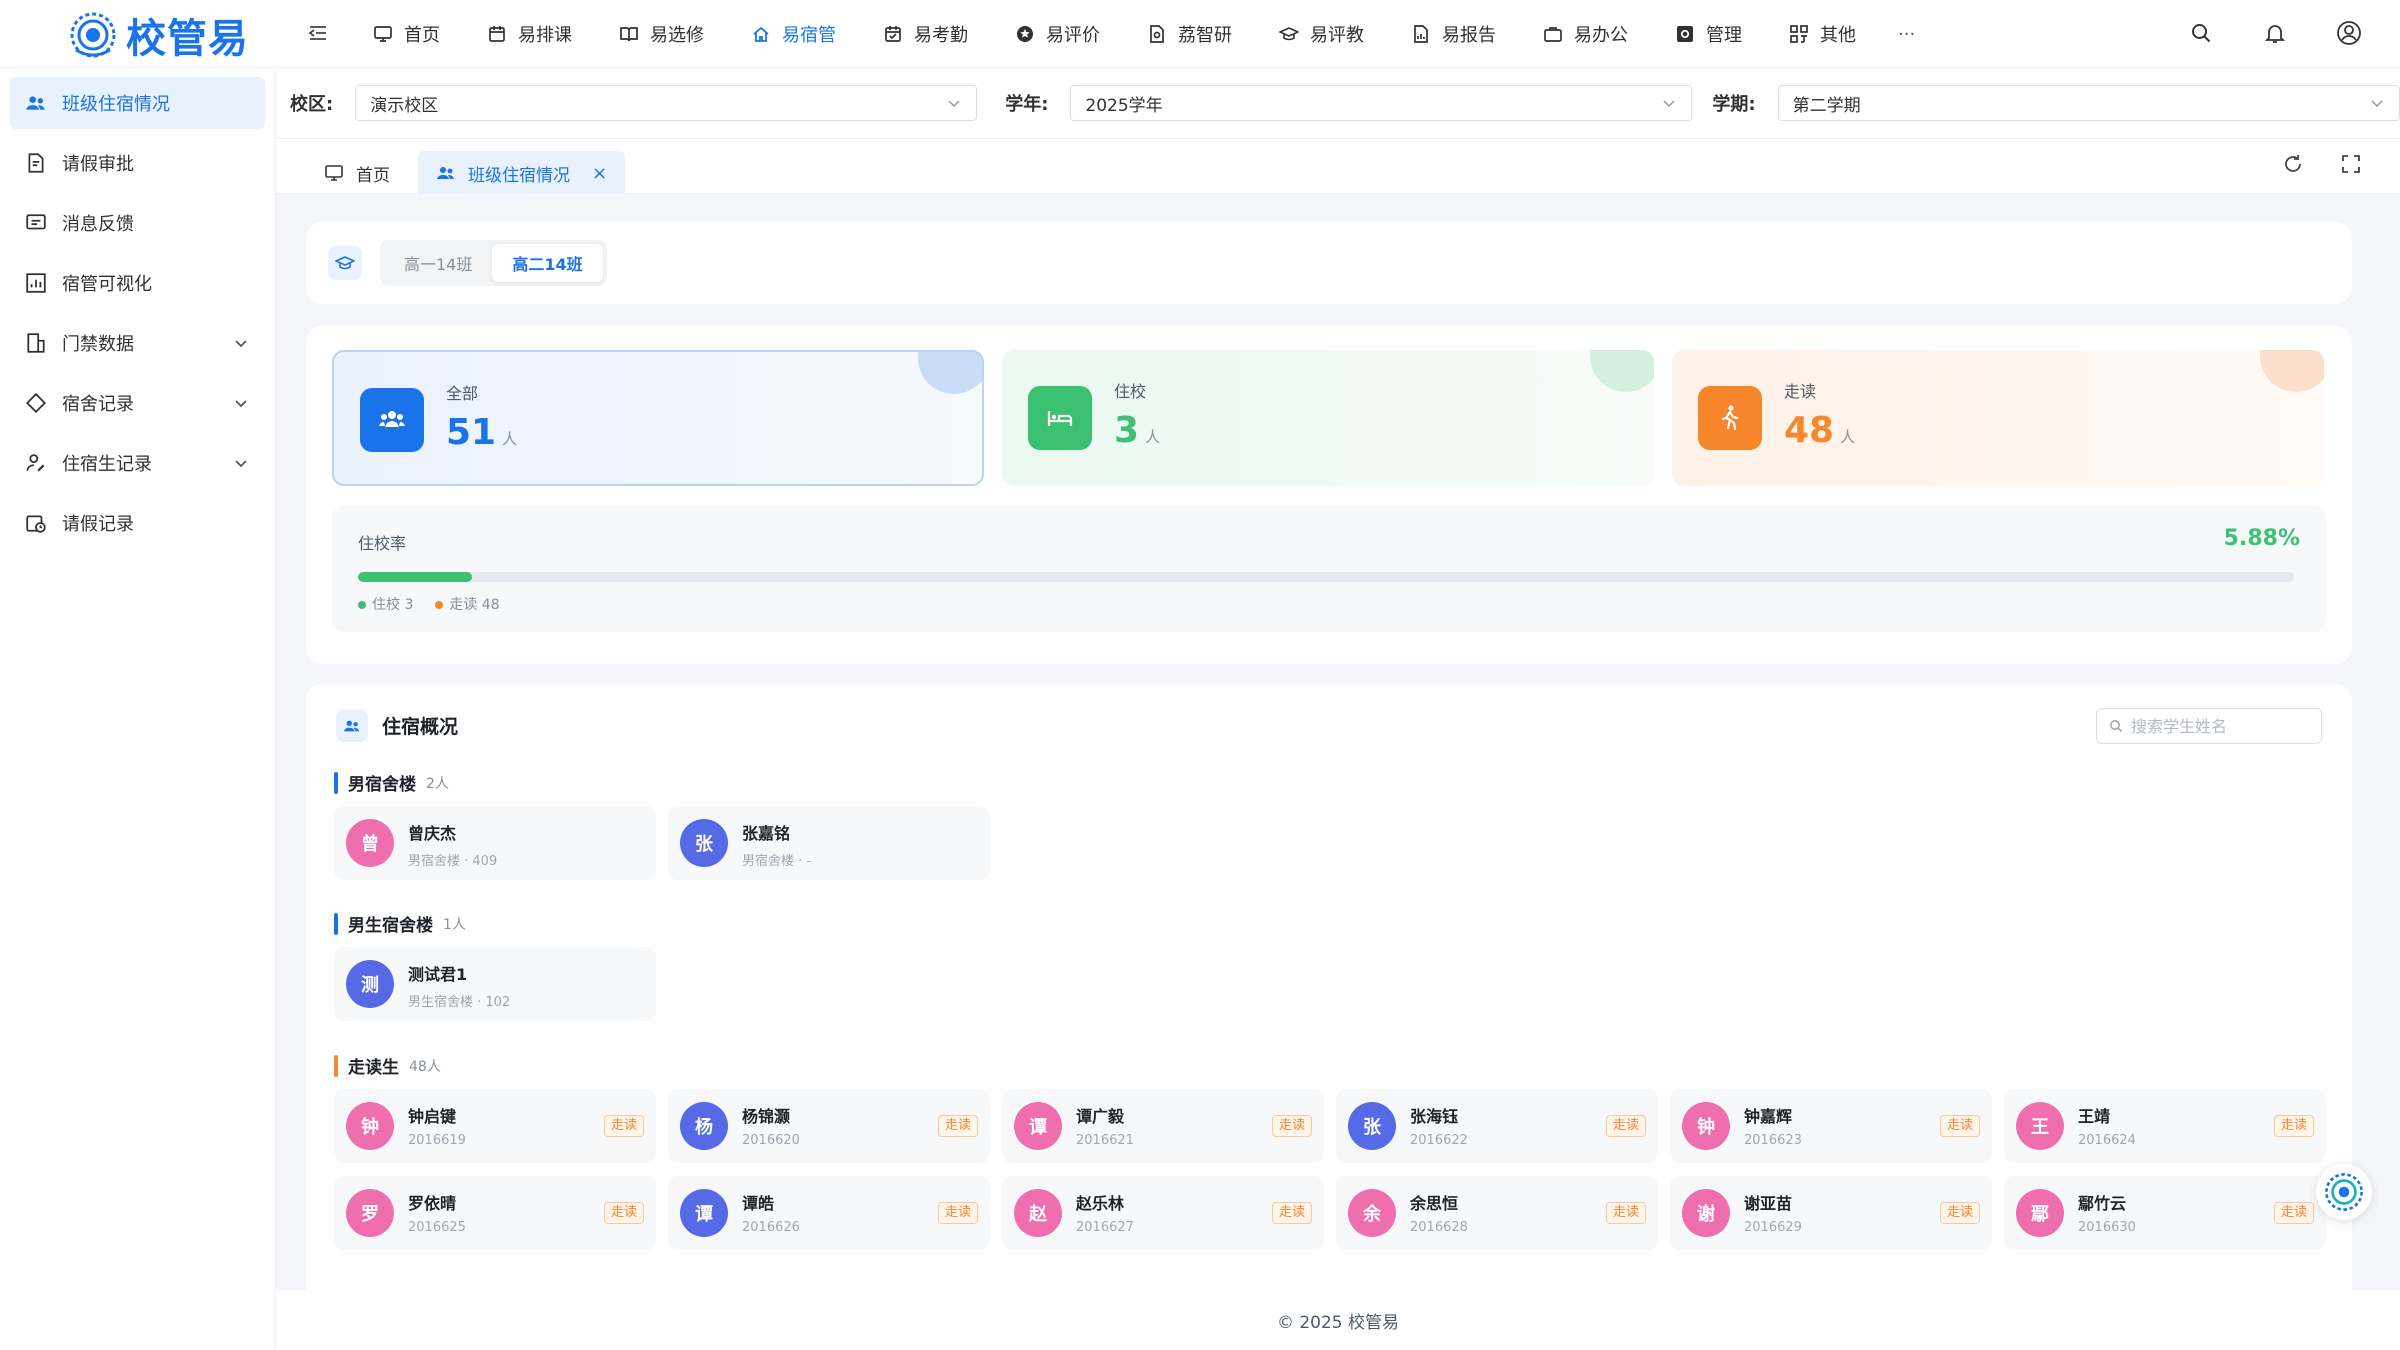 Image resolution: width=2400 pixels, height=1350 pixels. I want to click on nav-item-4: 易考勤, so click(925, 34).